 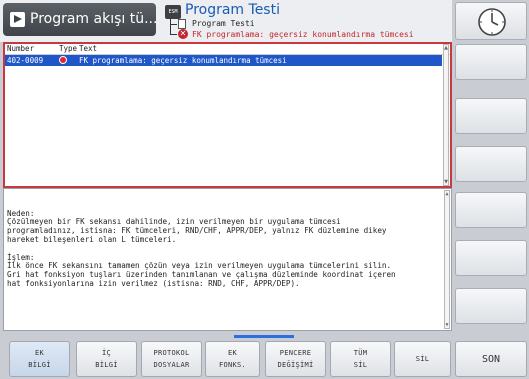 I want to click on tree-item-program: Program Testi, so click(x=223, y=23).